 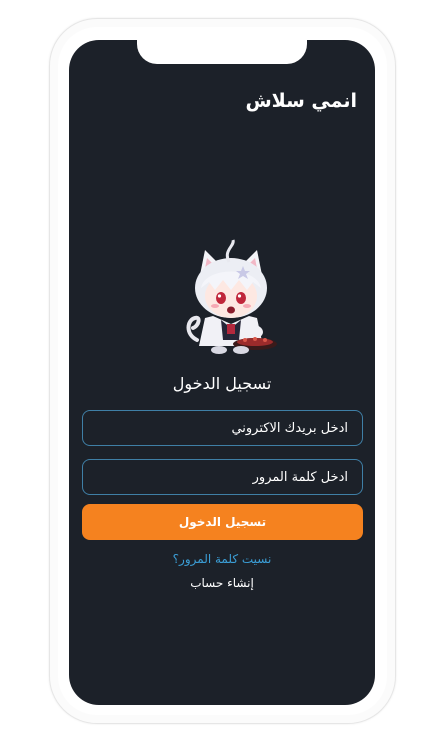 I want to click on password-field, so click(x=222, y=477).